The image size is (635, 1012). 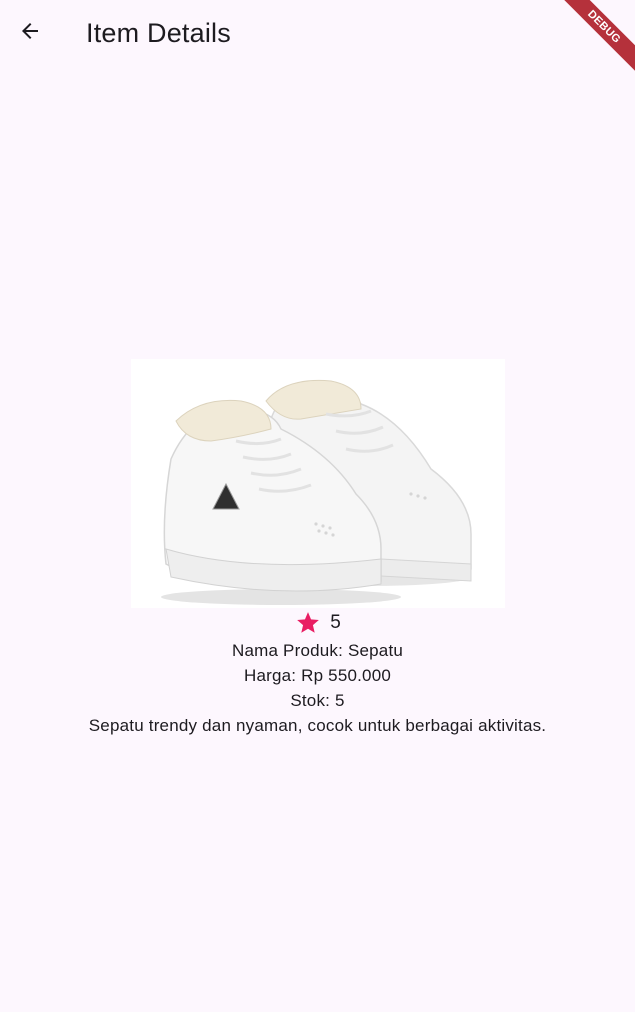 What do you see at coordinates (158, 33) in the screenshot?
I see `page-title: Item Details` at bounding box center [158, 33].